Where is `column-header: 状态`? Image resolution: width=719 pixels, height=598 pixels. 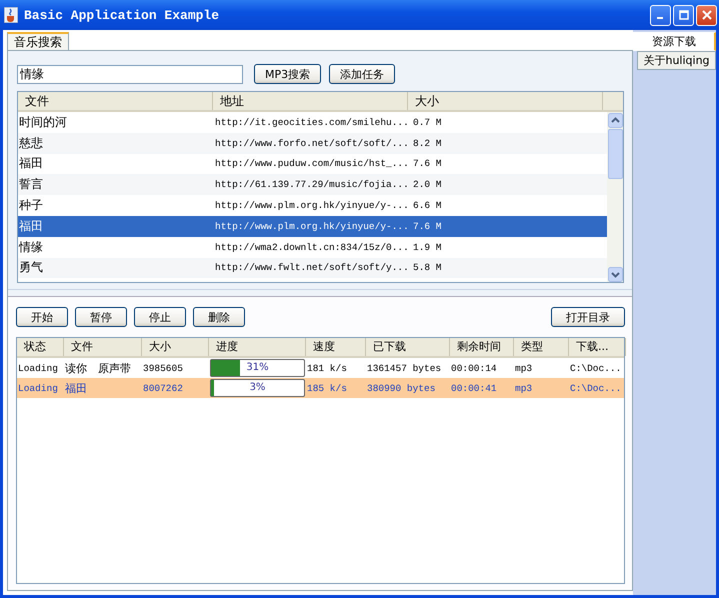
column-header: 状态 is located at coordinates (40, 347).